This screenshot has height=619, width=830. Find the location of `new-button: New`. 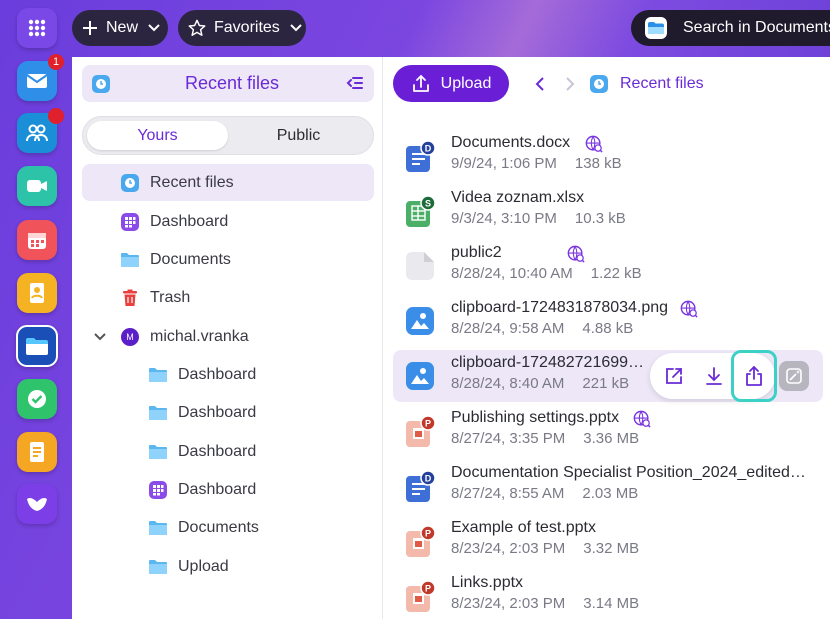

new-button: New is located at coordinates (120, 28).